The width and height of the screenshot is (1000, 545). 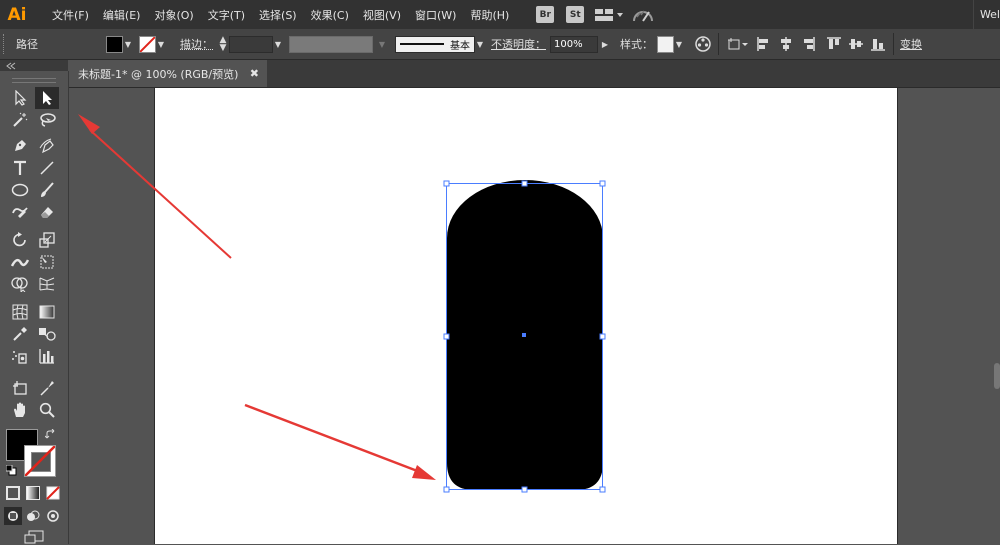 What do you see at coordinates (460, 46) in the screenshot?
I see `brush-label: 基本` at bounding box center [460, 46].